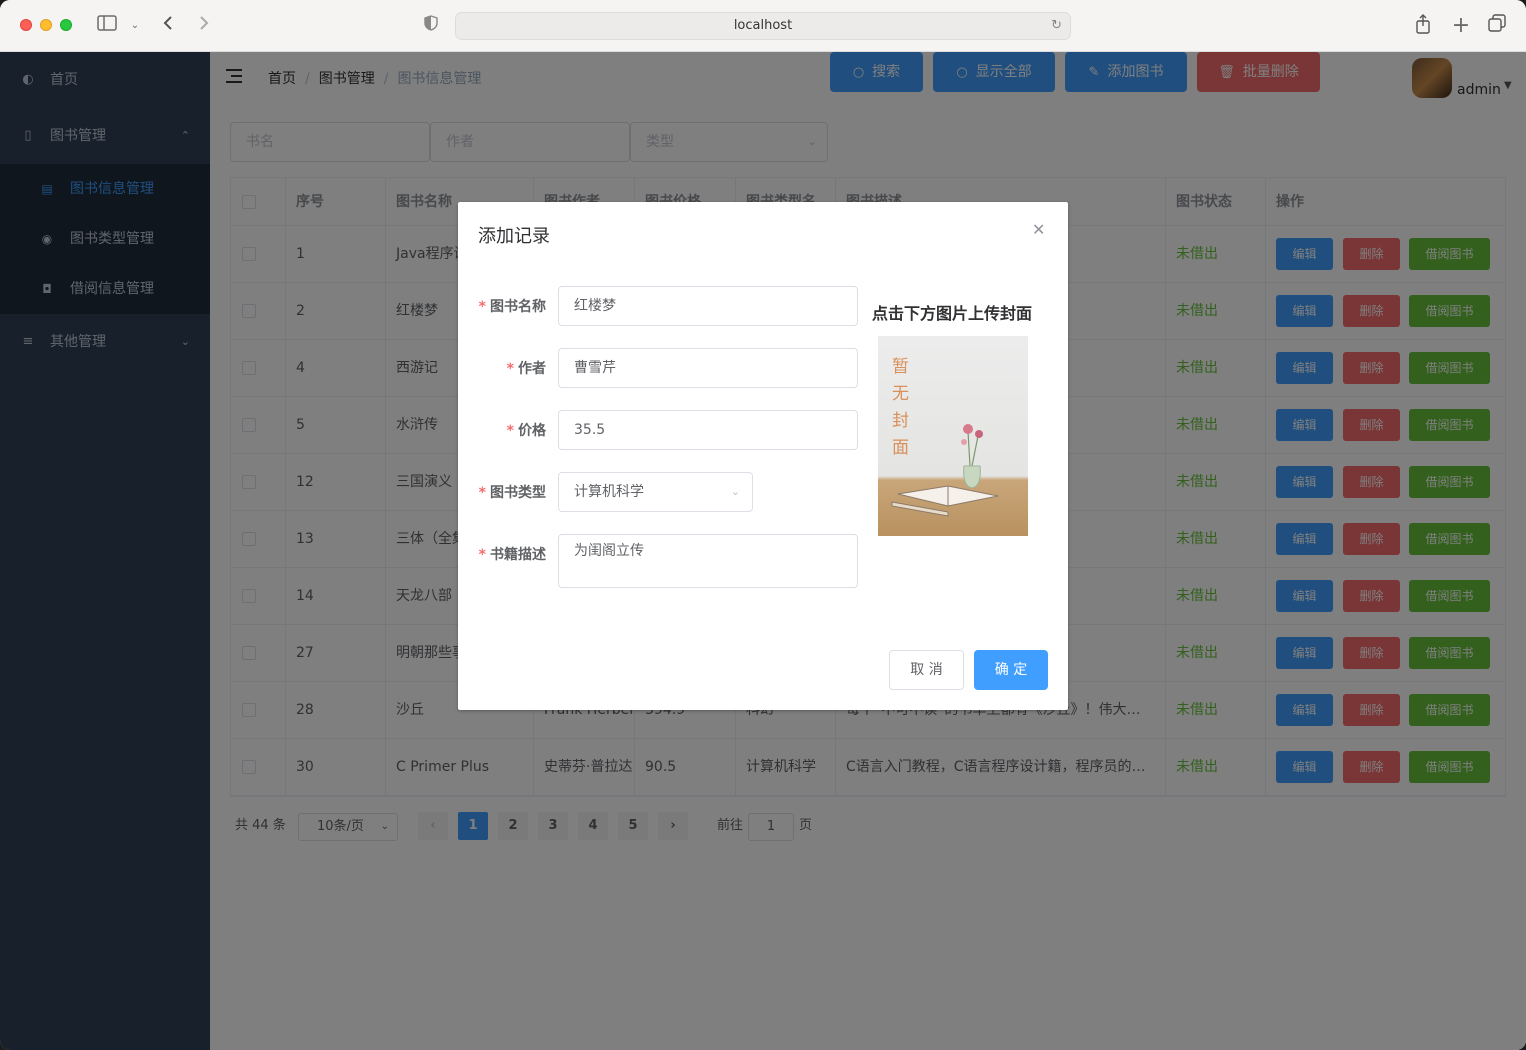 This screenshot has width=1526, height=1050. What do you see at coordinates (708, 306) in the screenshot?
I see `book-name-field: 红楼梦` at bounding box center [708, 306].